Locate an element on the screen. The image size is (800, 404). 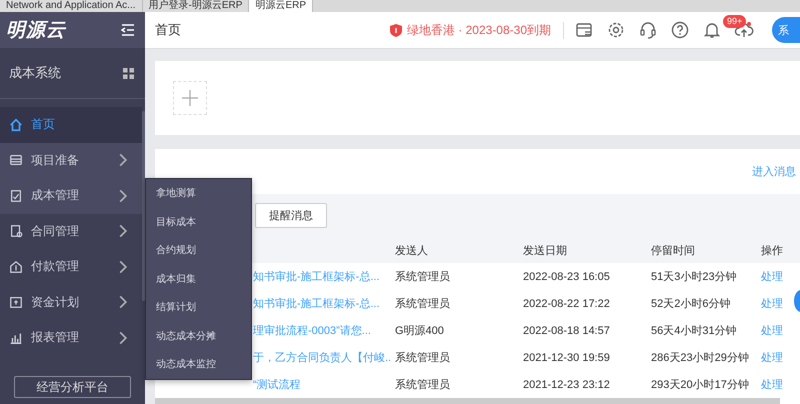
table-cell: 51天3小时23分钟 is located at coordinates (702, 276).